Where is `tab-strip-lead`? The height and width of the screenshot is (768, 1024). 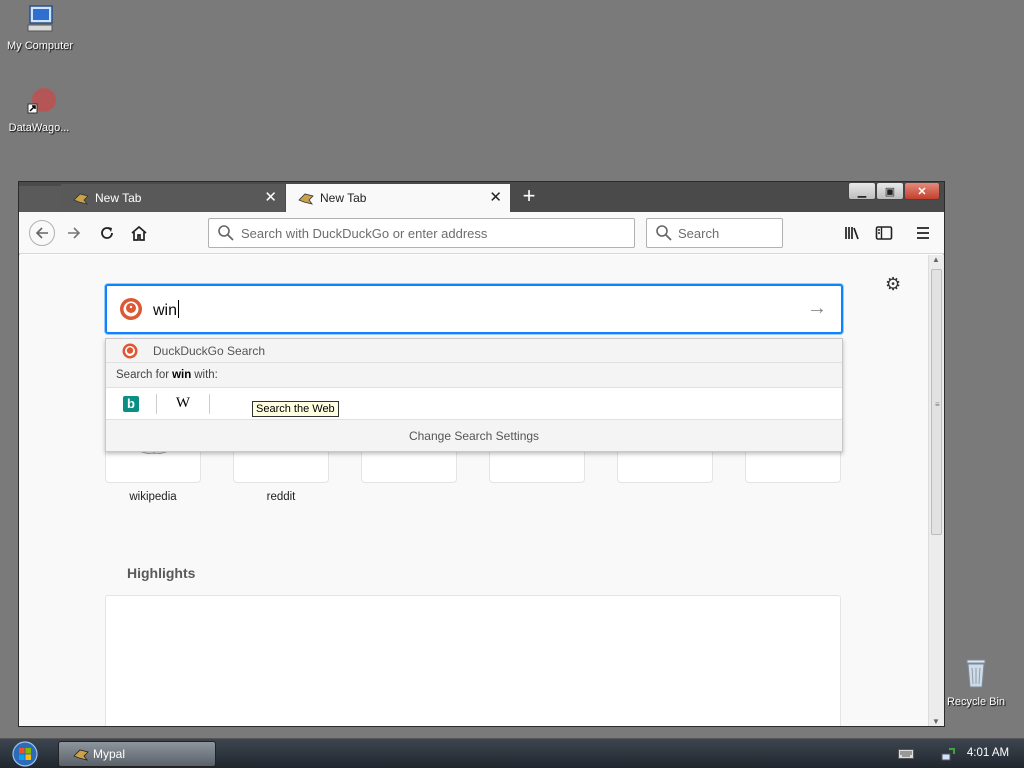
tab-strip-lead is located at coordinates (40, 199).